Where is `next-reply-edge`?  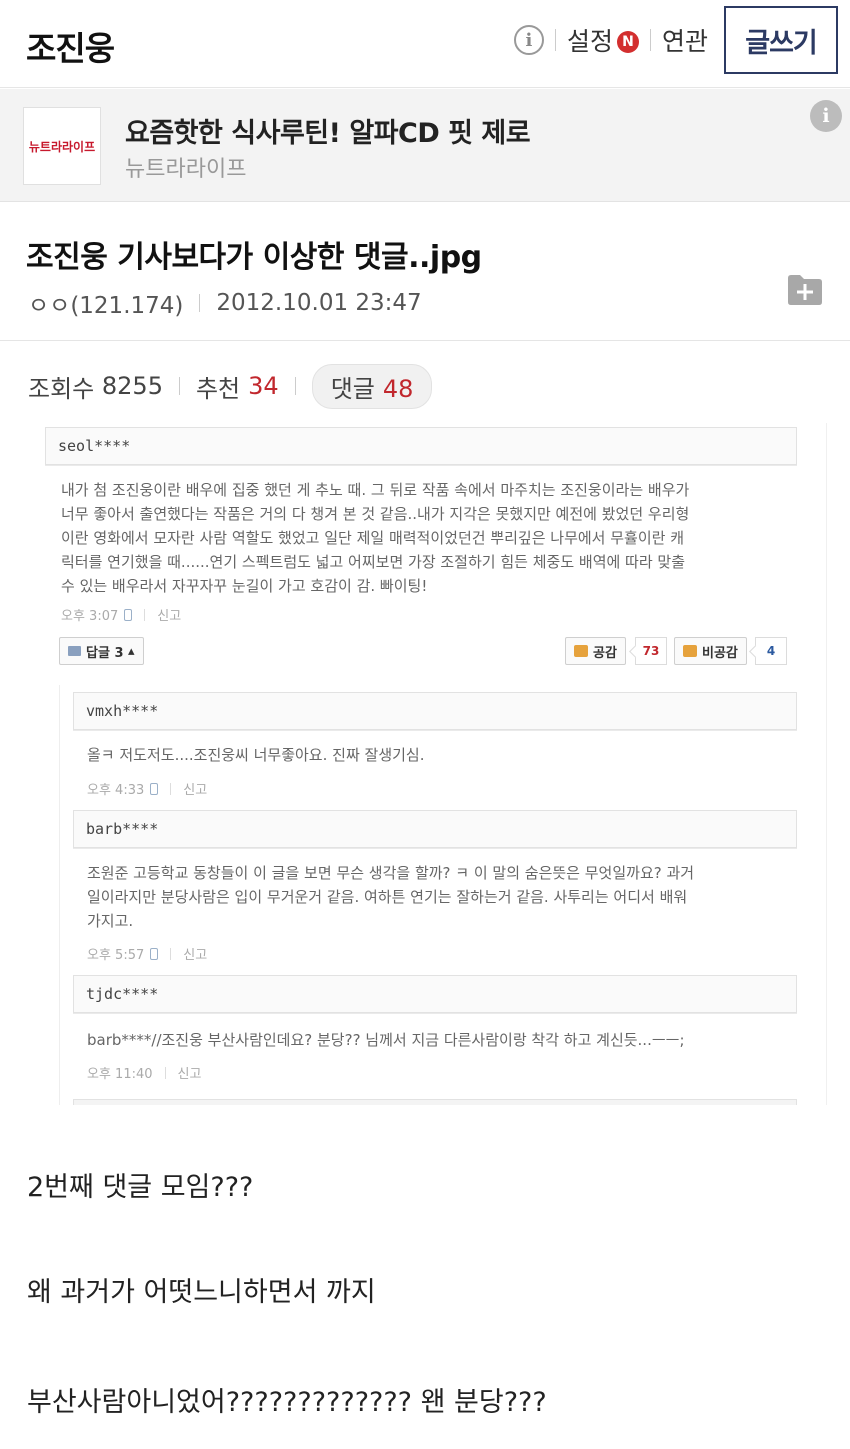
next-reply-edge is located at coordinates (435, 1102).